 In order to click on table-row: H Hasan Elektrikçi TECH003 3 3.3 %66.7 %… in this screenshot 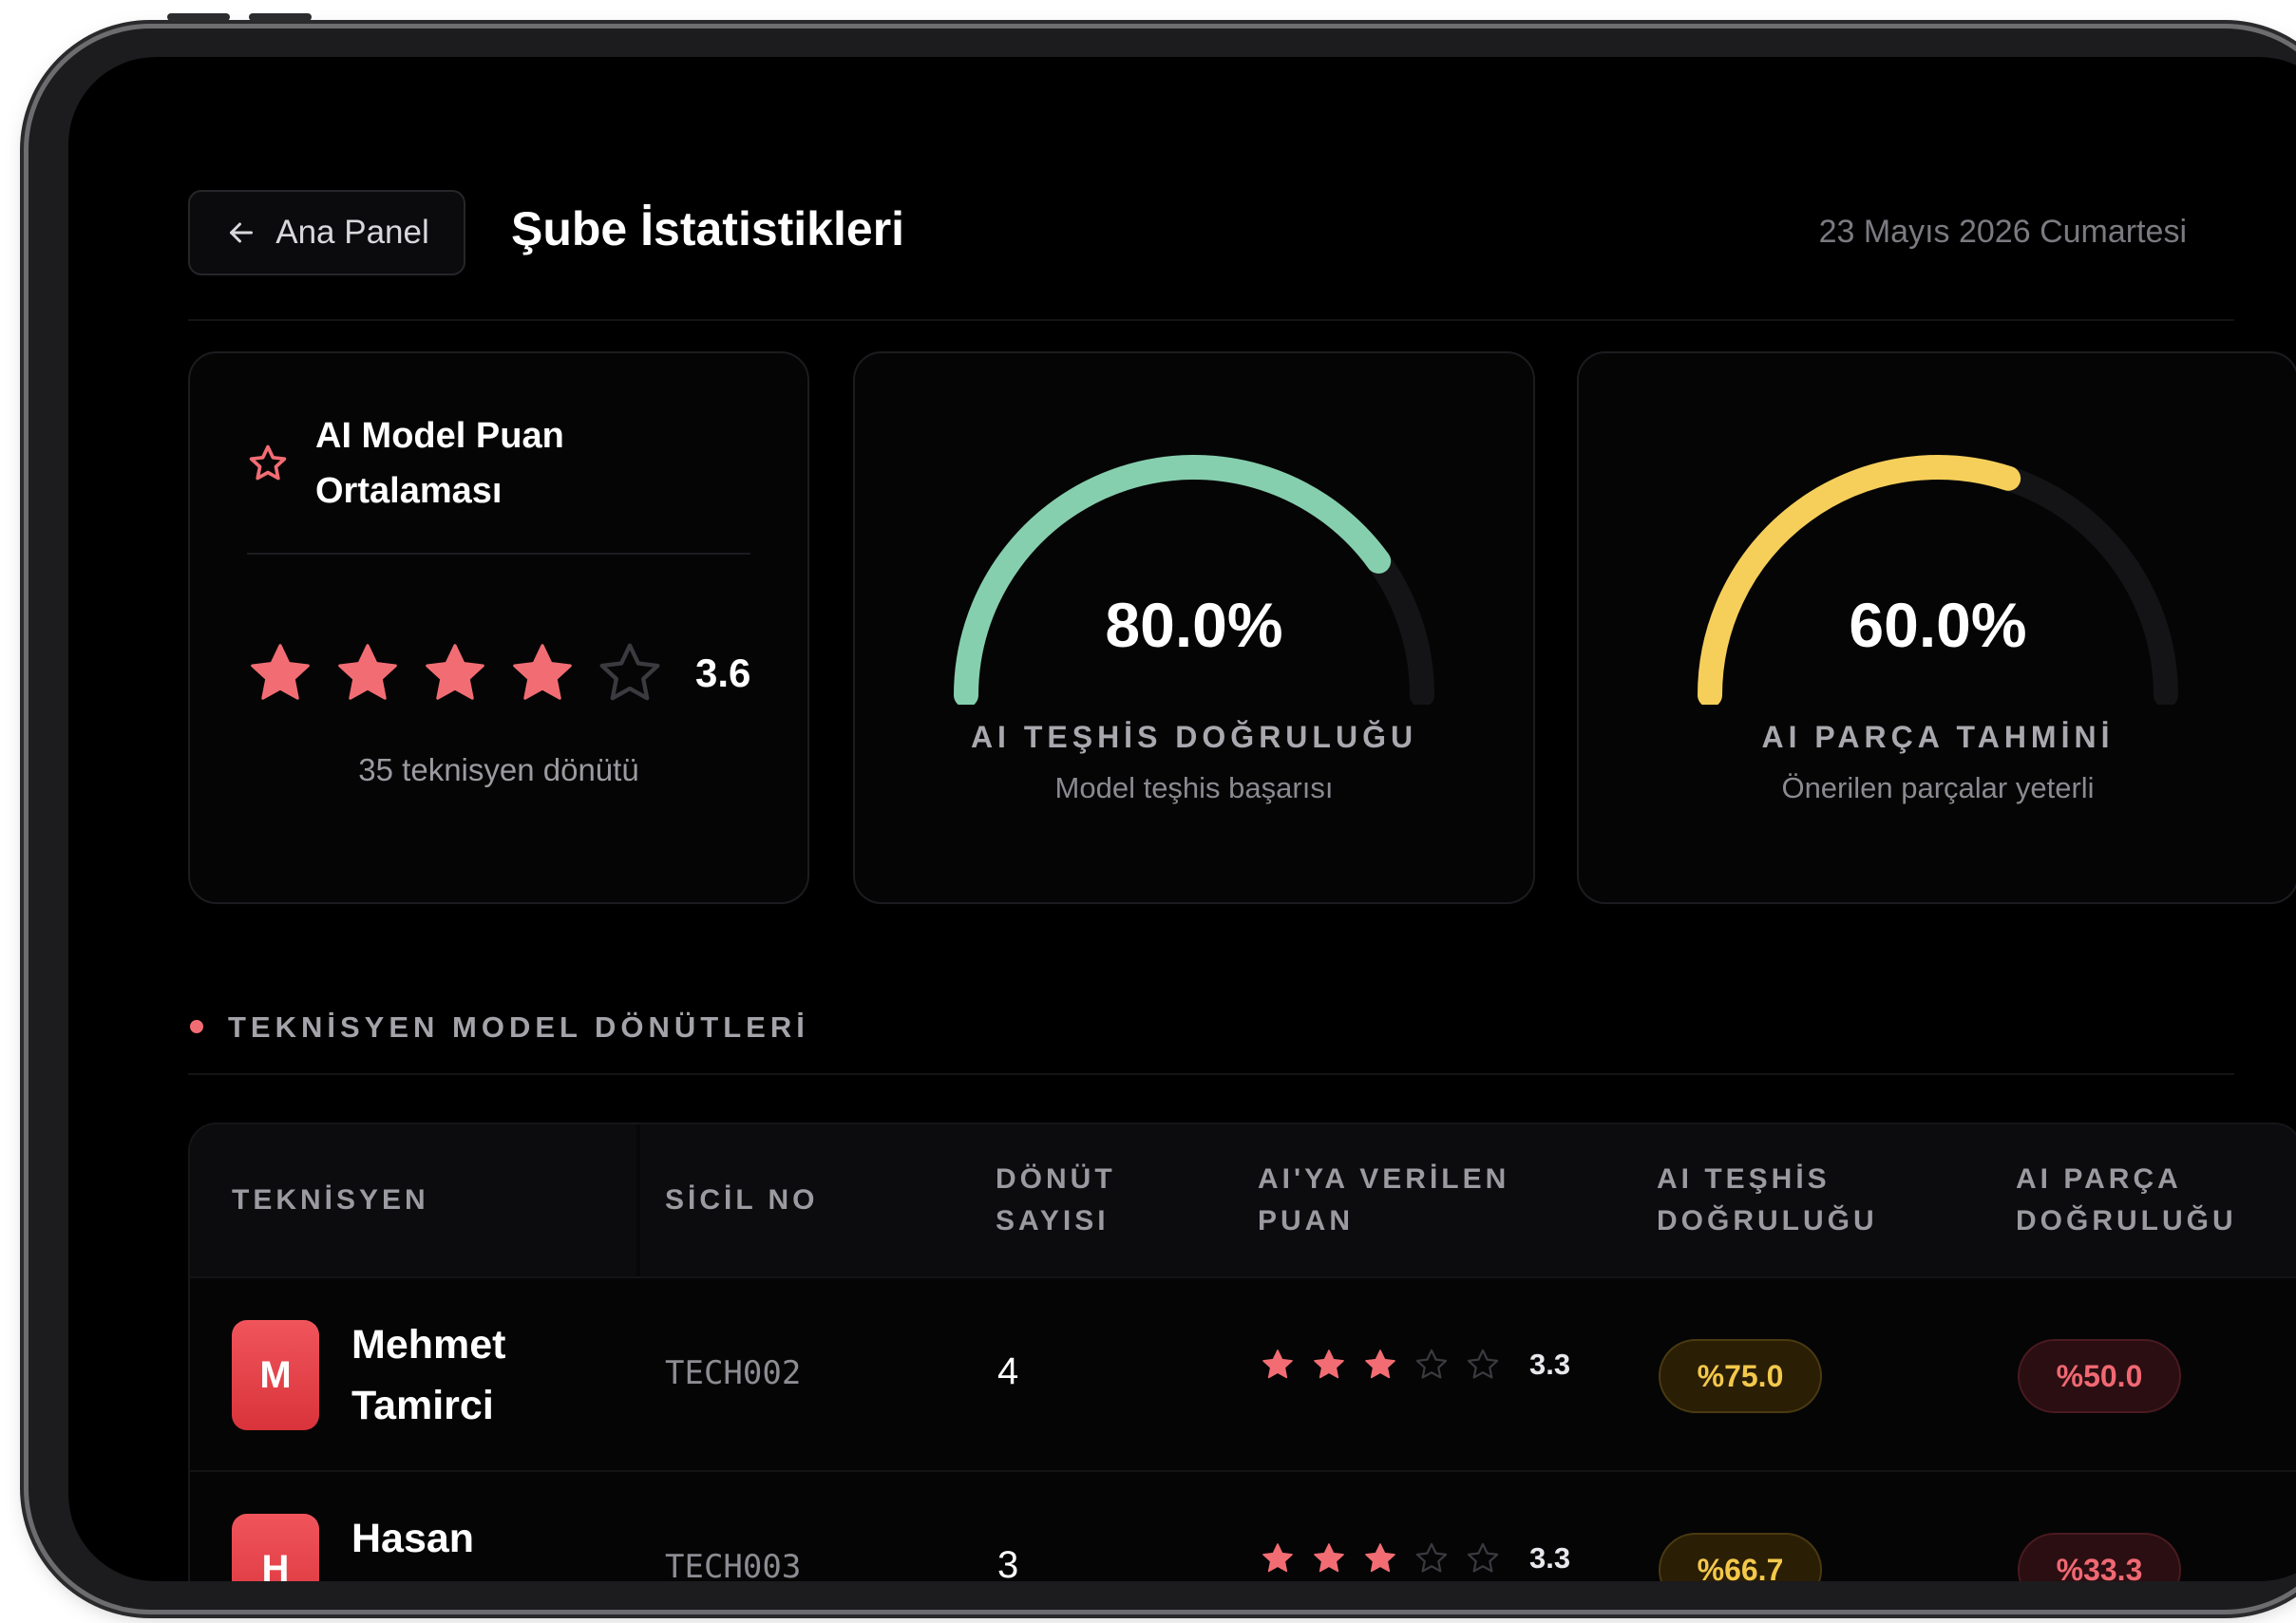, I will do `click(1243, 1526)`.